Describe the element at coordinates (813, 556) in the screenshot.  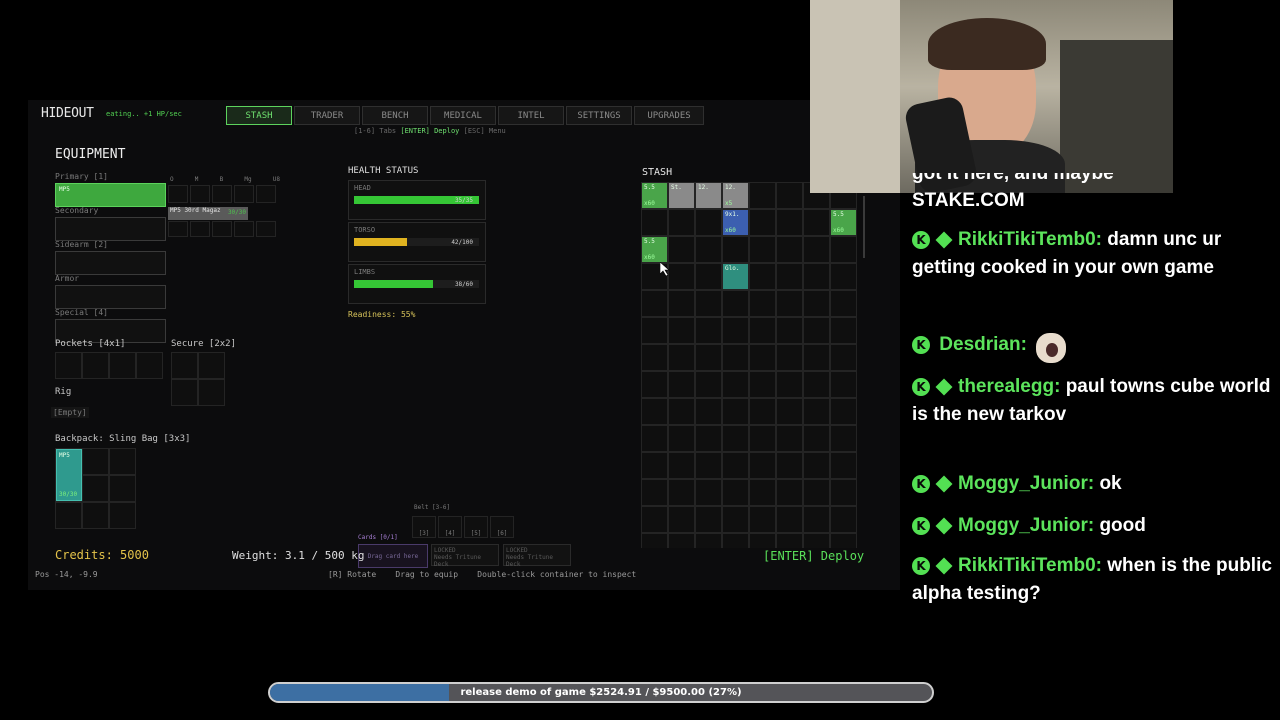
I see `deploy-button: [ENTER] Deploy` at that location.